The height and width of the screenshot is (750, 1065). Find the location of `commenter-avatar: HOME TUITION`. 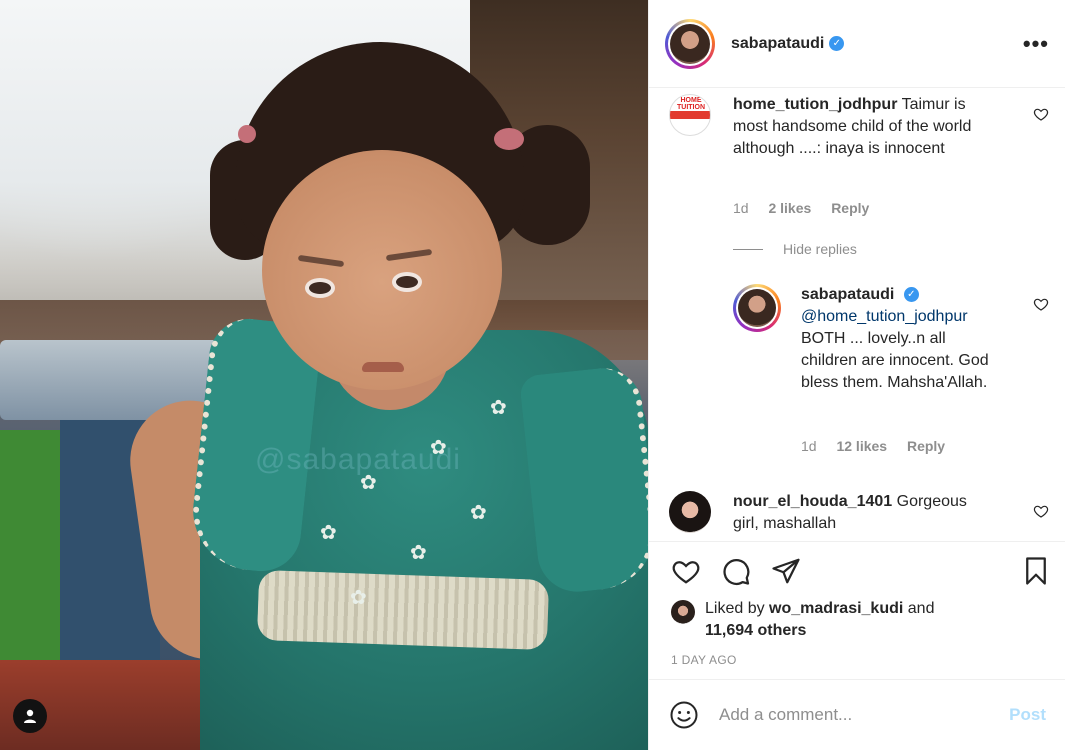

commenter-avatar: HOME TUITION is located at coordinates (690, 115).